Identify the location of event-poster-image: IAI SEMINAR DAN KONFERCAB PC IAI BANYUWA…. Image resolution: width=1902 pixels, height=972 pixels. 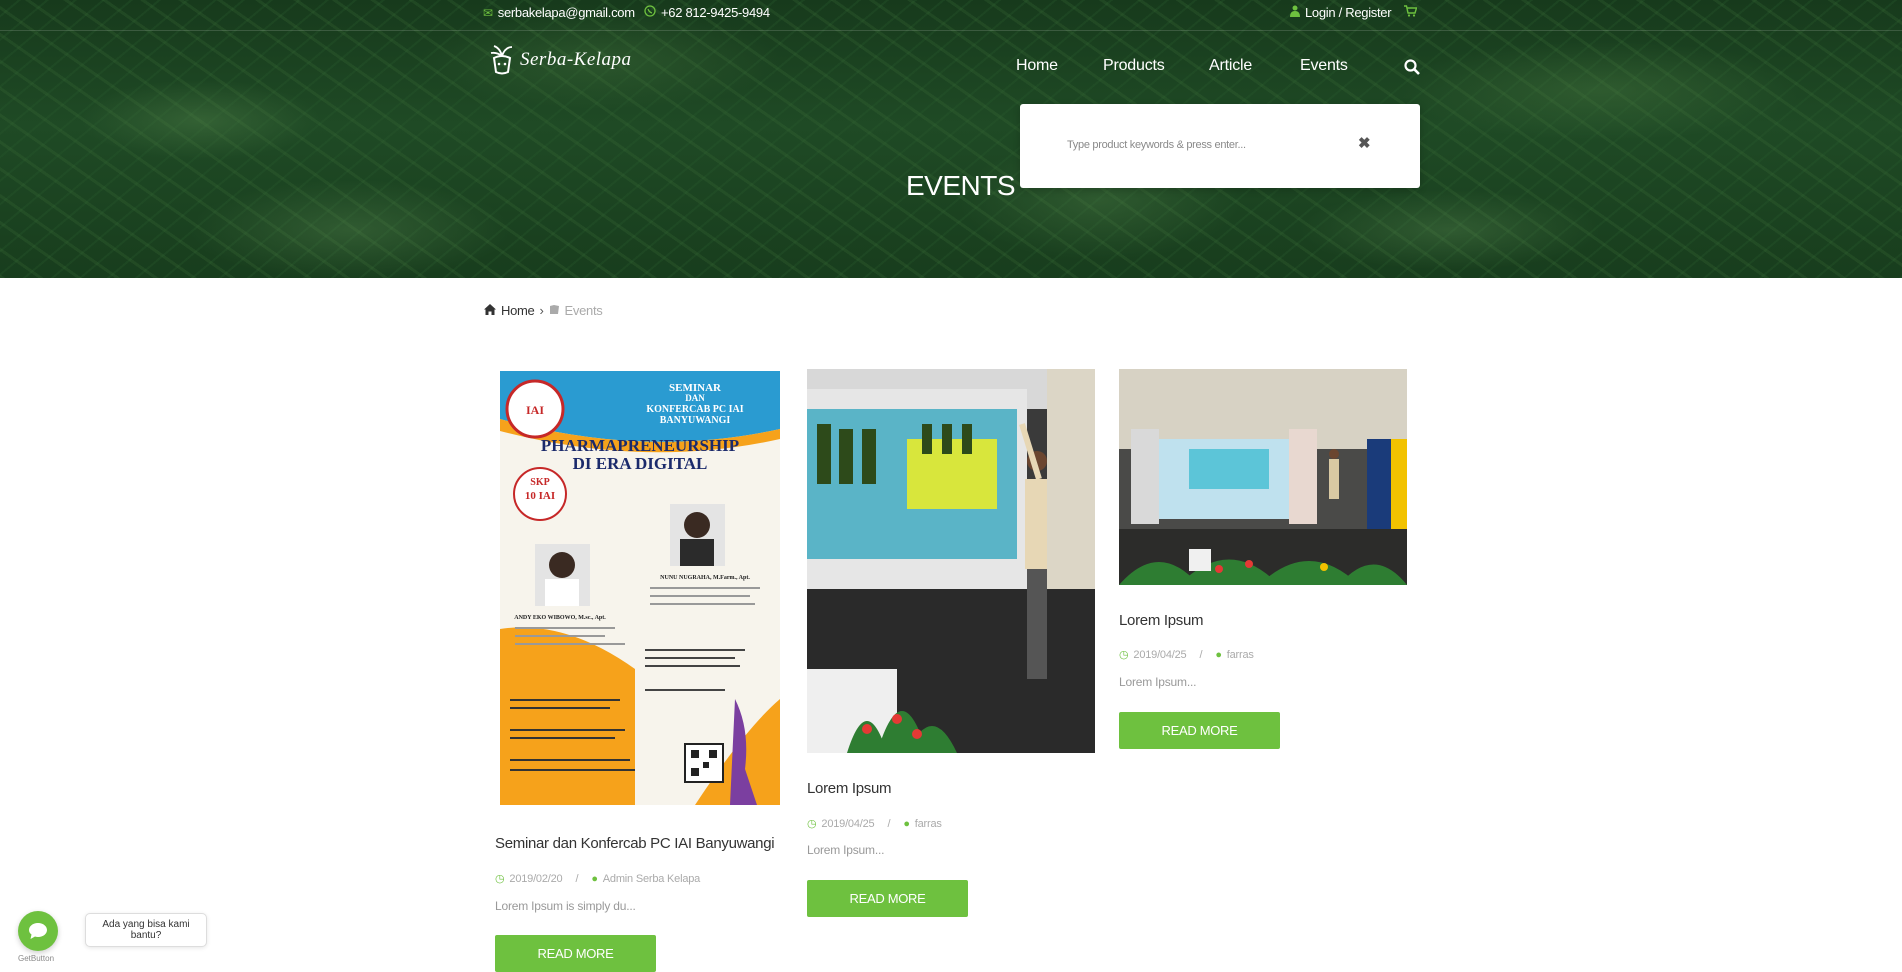
(640, 589).